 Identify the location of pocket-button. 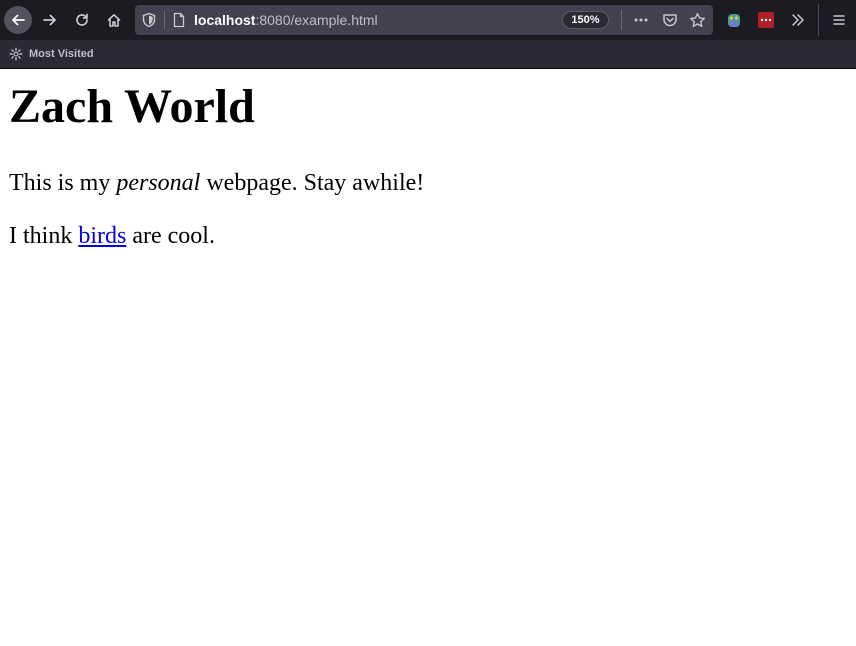
(670, 20).